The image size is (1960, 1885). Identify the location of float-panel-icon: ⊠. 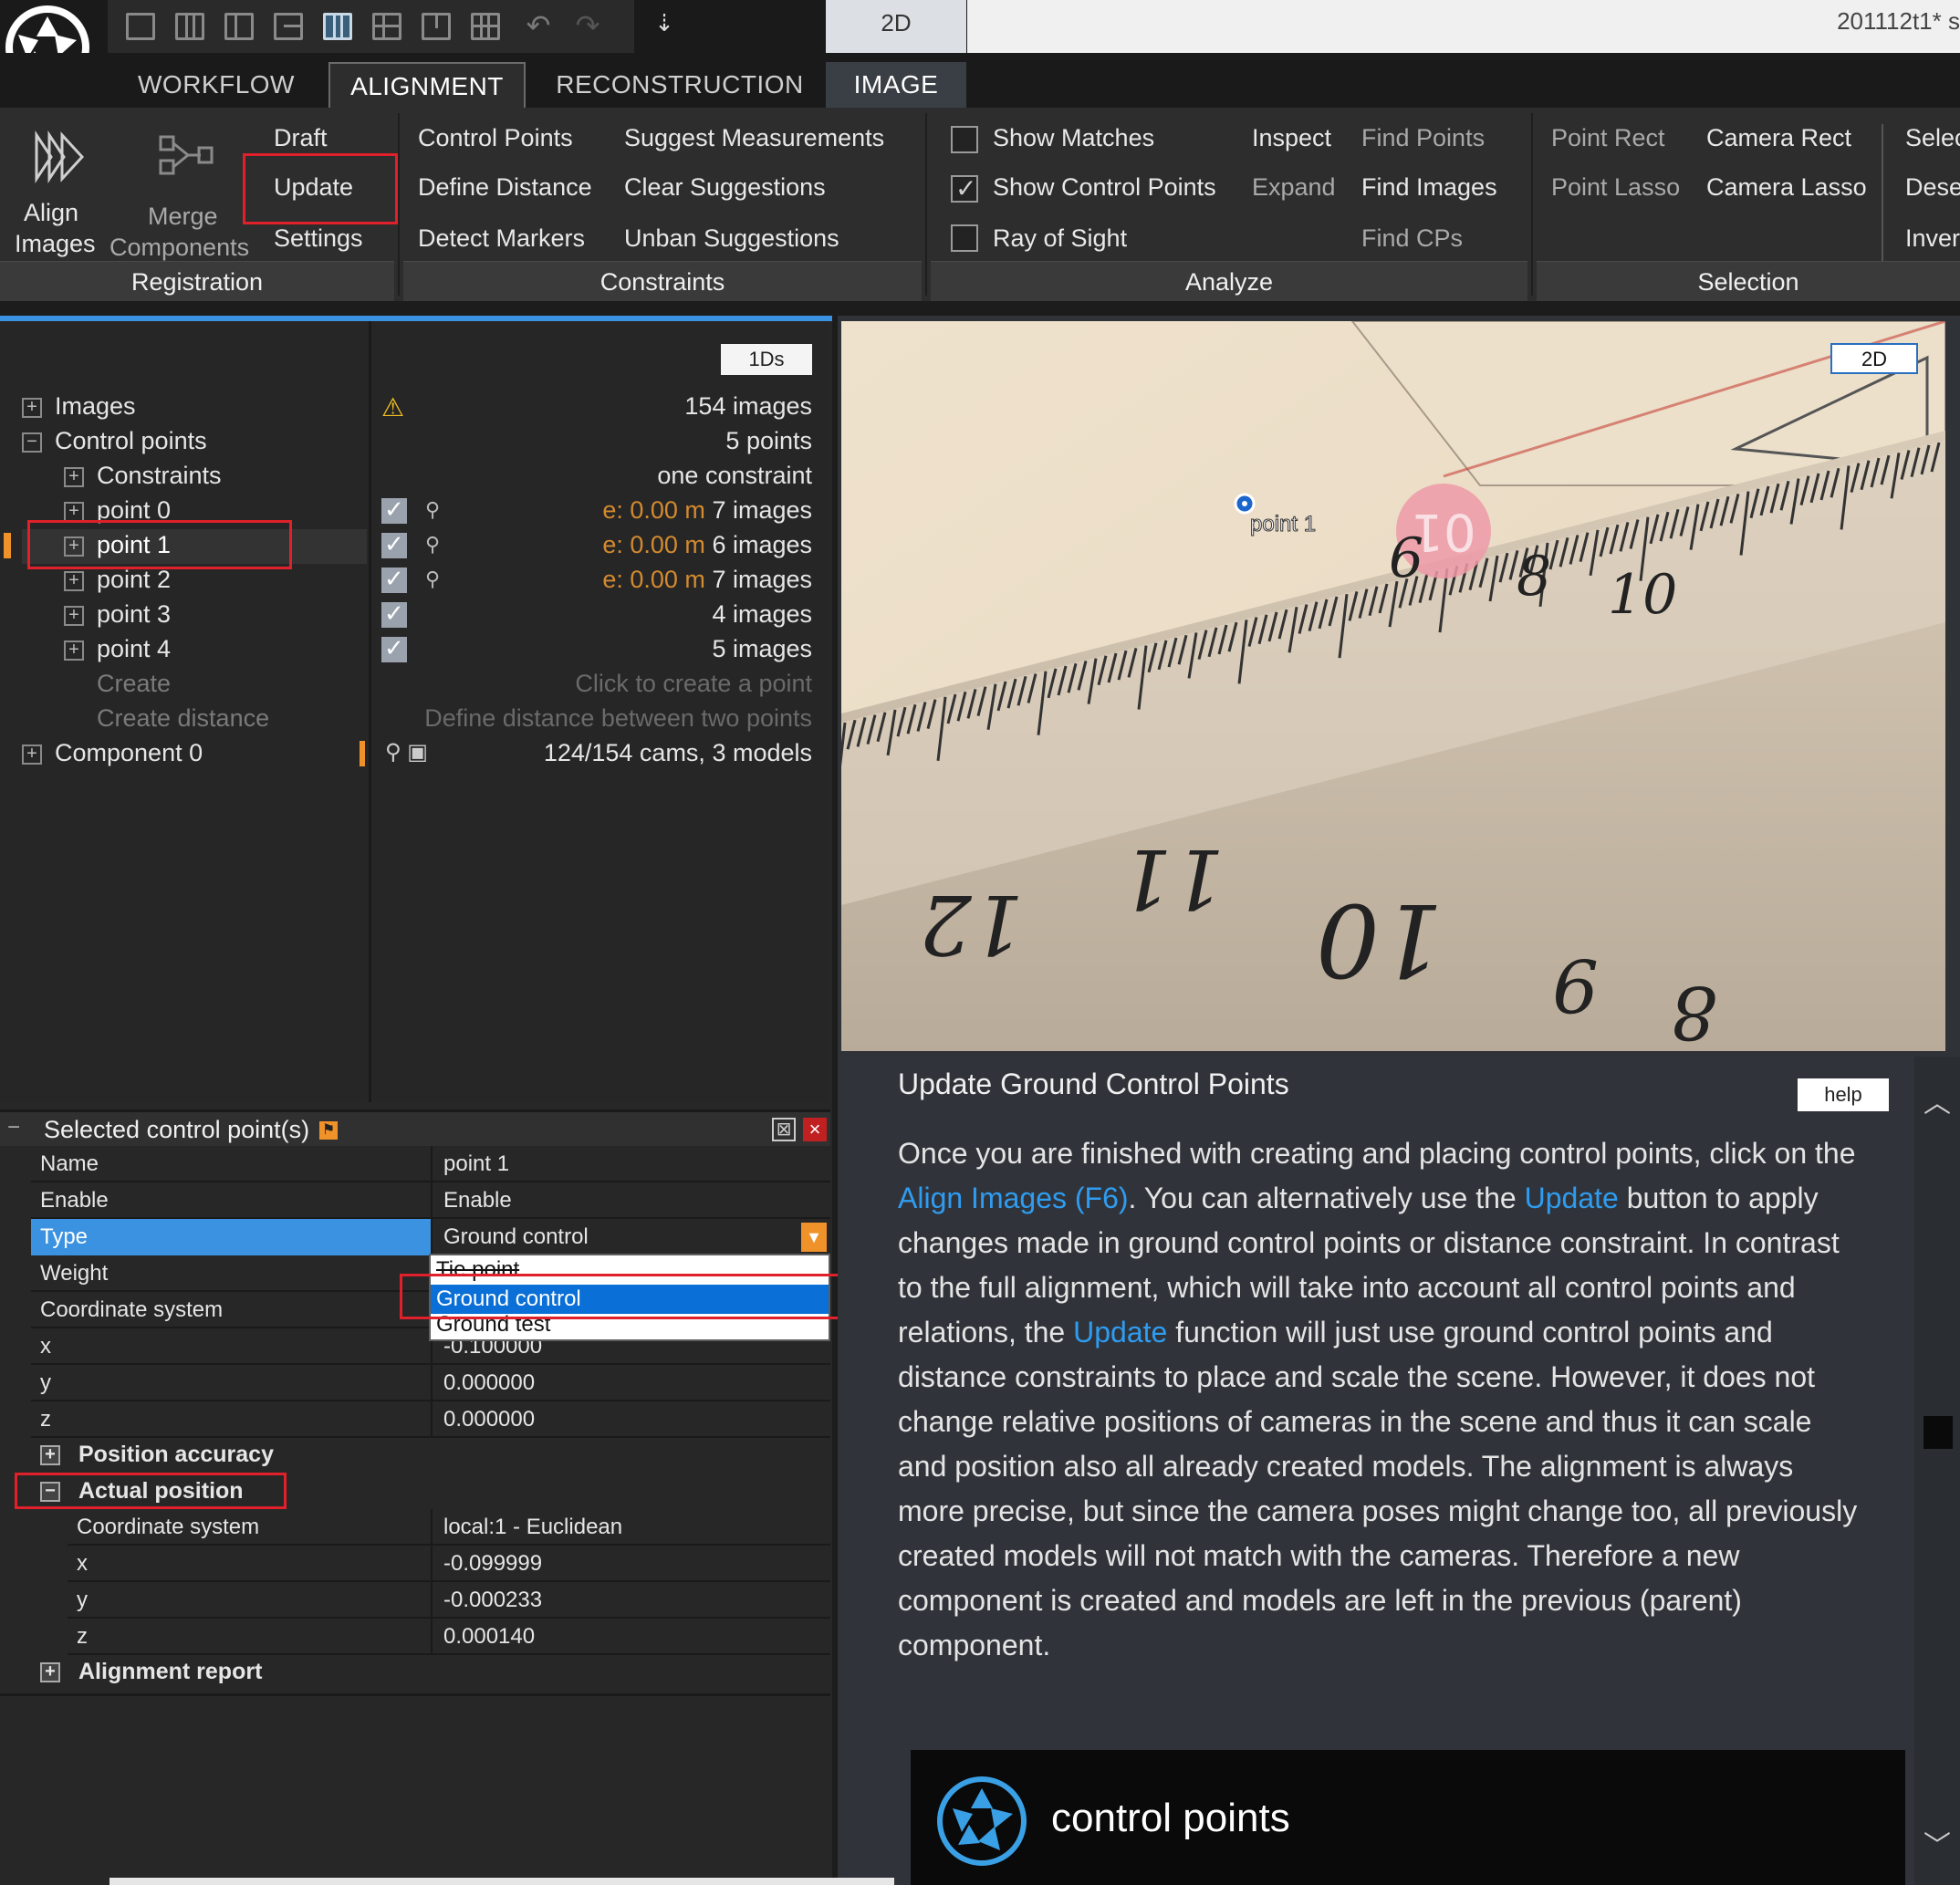
(784, 1129).